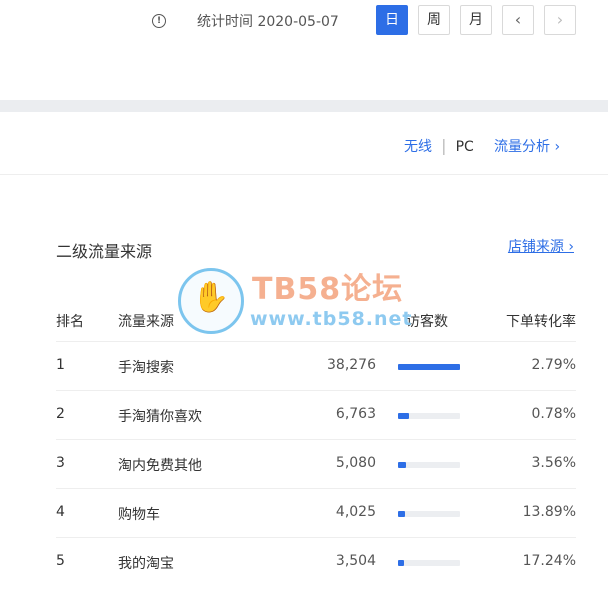 This screenshot has height=600, width=608. Describe the element at coordinates (304, 143) in the screenshot. I see `traffic-links-row: 无线 | PC 流量分析 ›` at that location.